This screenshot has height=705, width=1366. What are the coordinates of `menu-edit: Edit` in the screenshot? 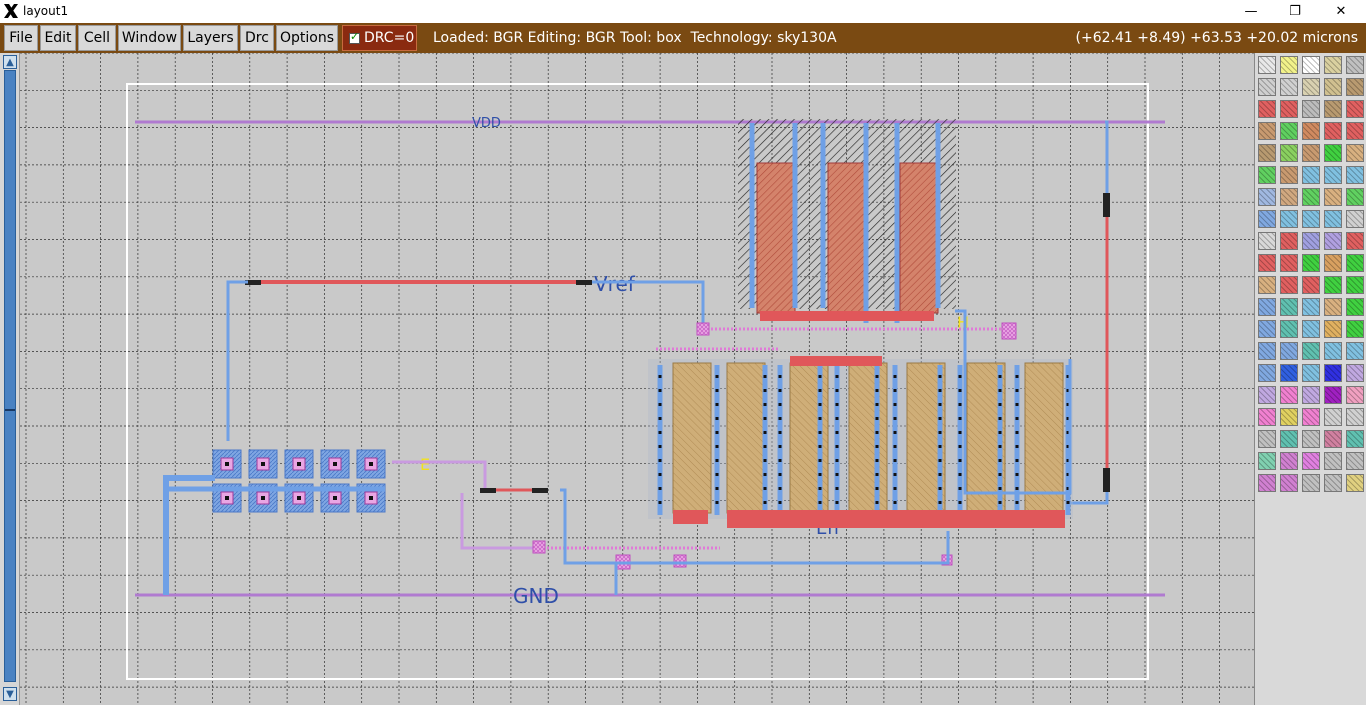 It's located at (58, 38).